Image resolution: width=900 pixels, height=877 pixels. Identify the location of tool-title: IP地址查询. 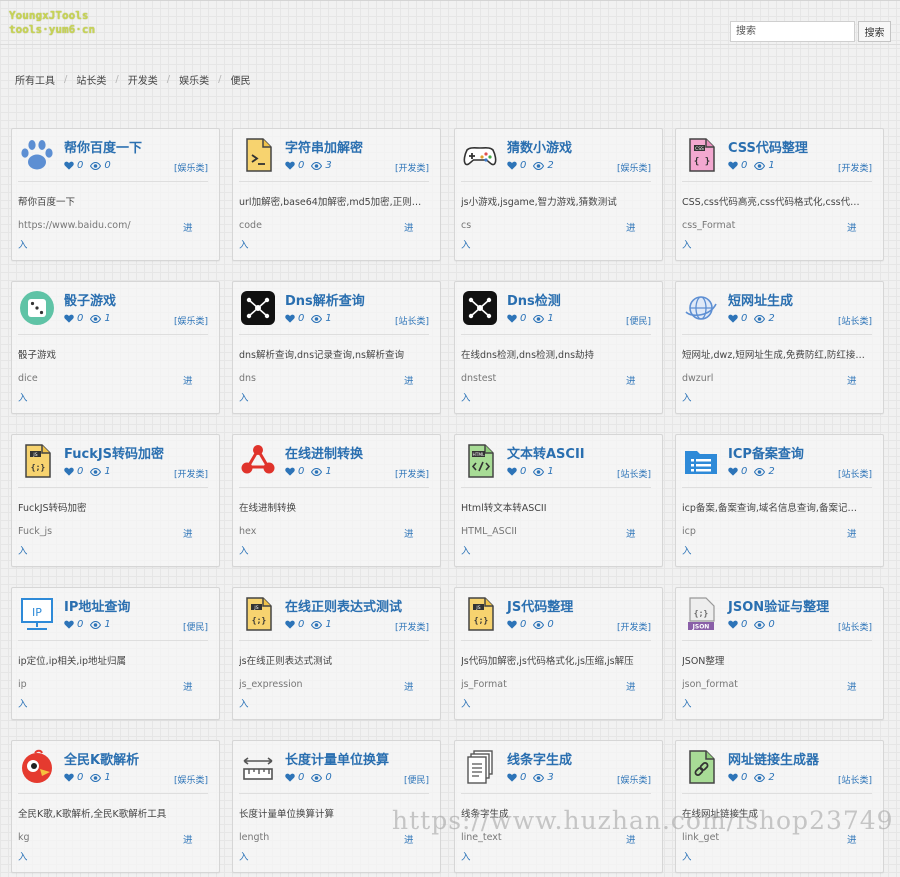
(97, 605).